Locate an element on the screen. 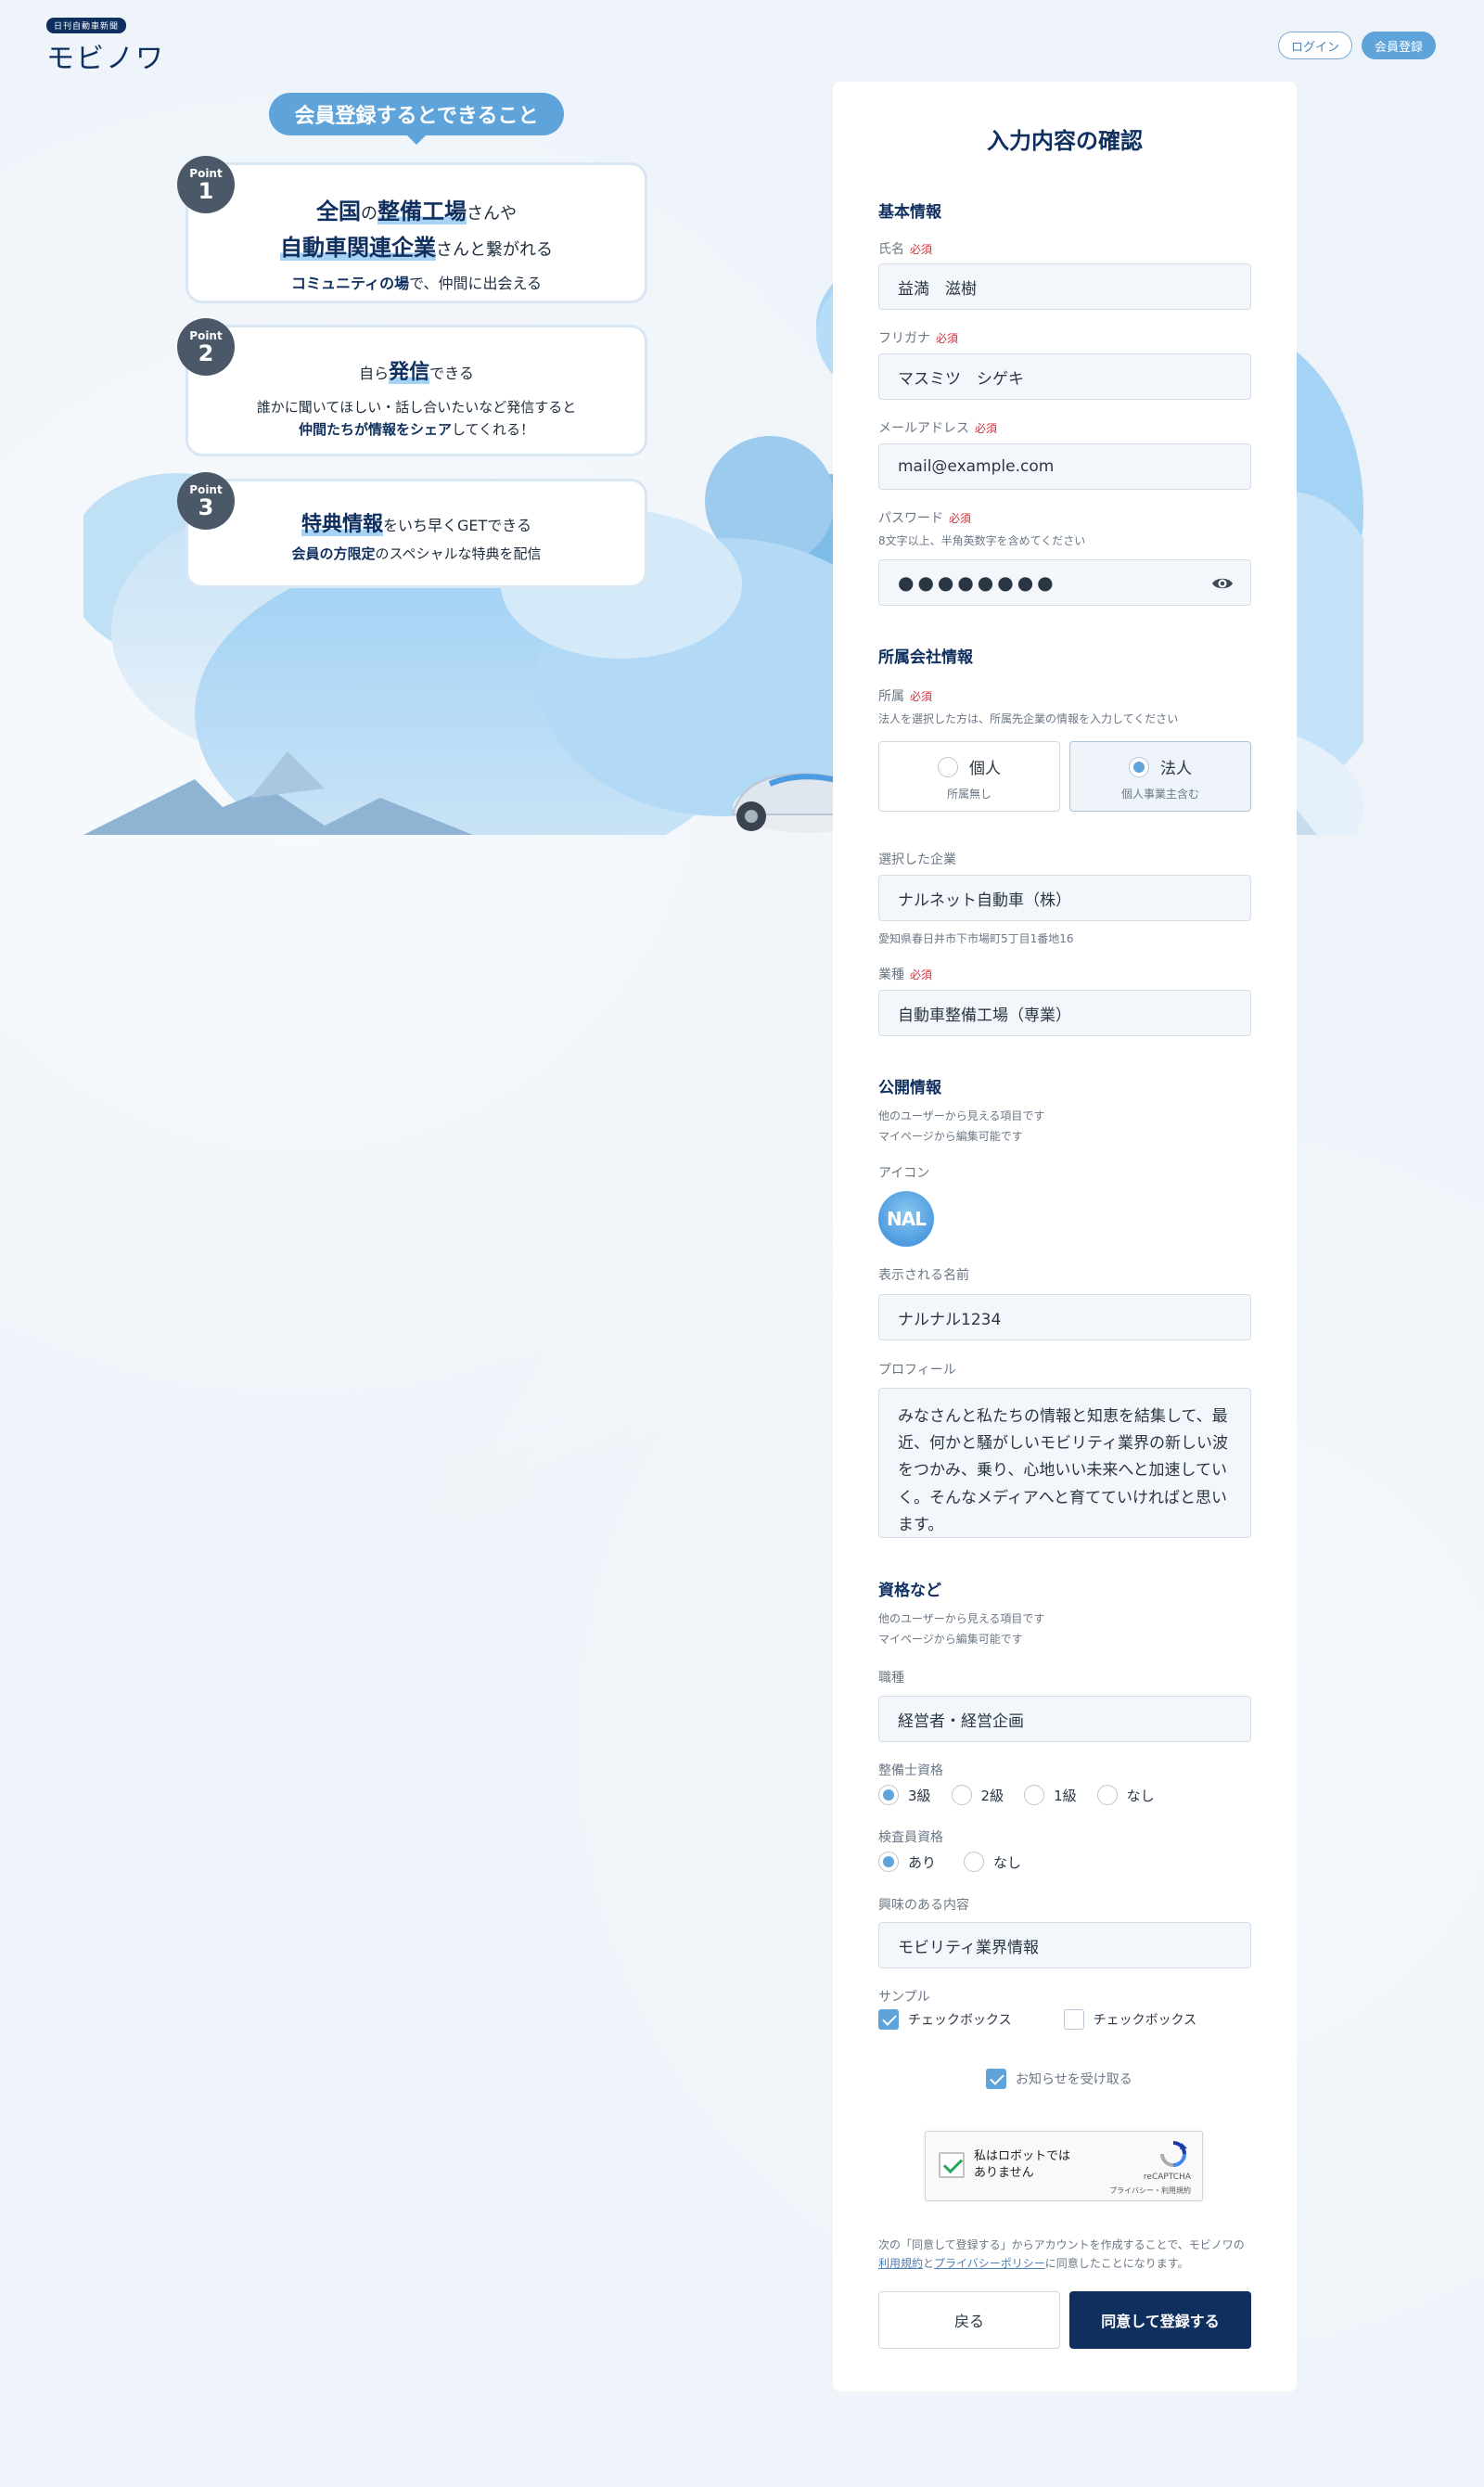 Image resolution: width=1484 pixels, height=2487 pixels. avatar: NAL is located at coordinates (906, 1219).